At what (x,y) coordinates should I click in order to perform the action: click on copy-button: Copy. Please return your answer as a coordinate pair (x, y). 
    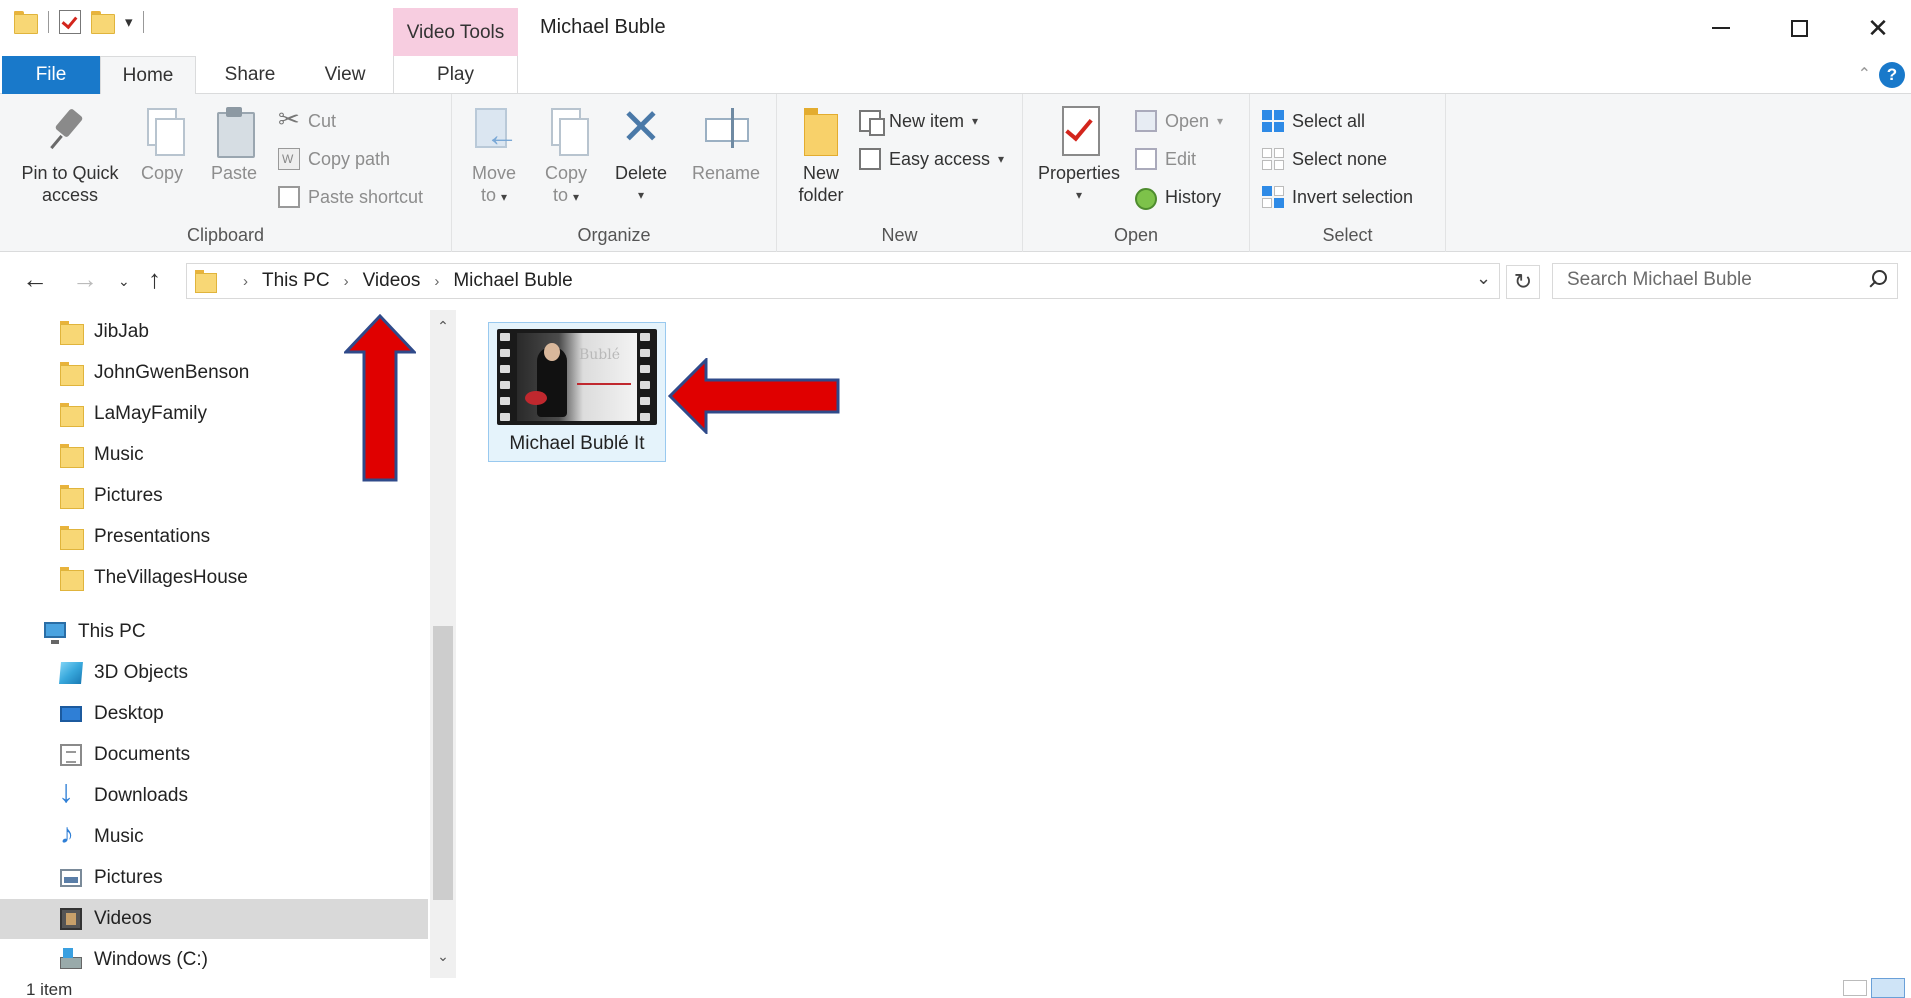
    Looking at the image, I should click on (162, 144).